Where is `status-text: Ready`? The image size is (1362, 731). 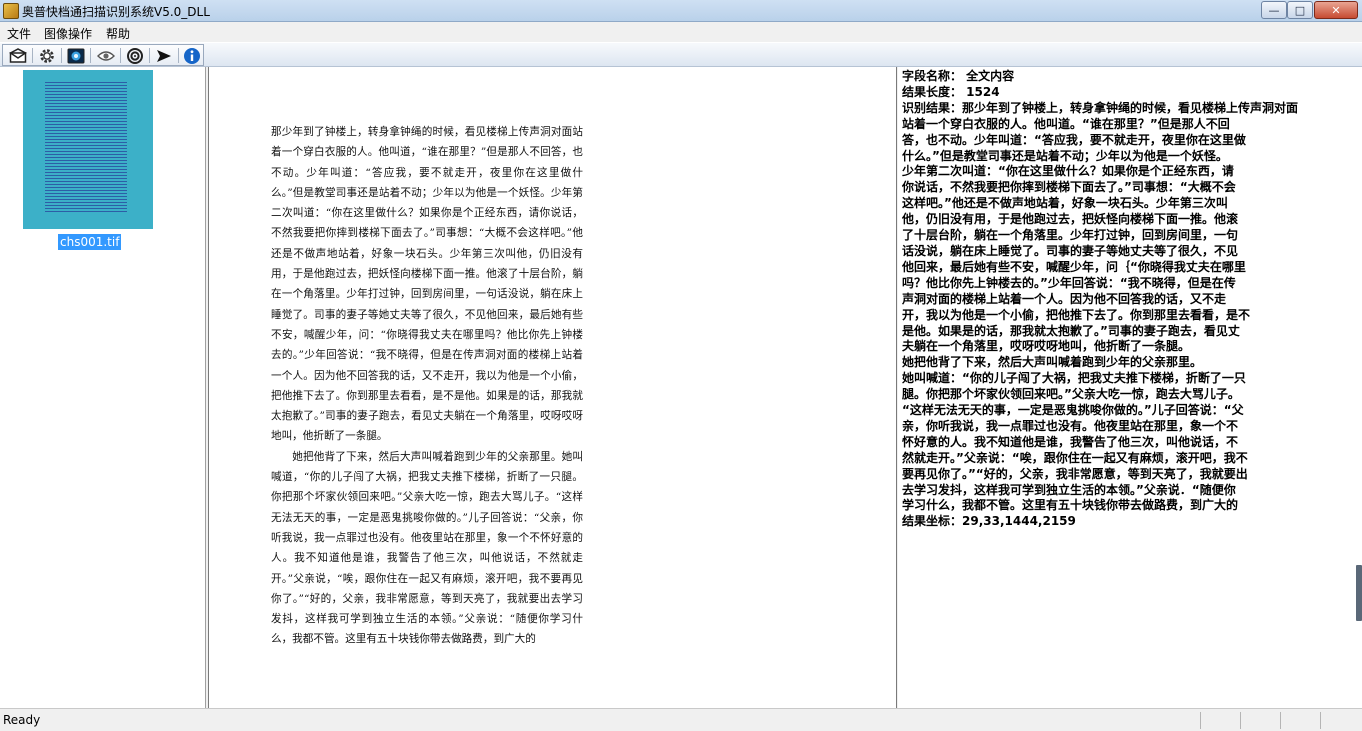
status-text: Ready is located at coordinates (22, 720).